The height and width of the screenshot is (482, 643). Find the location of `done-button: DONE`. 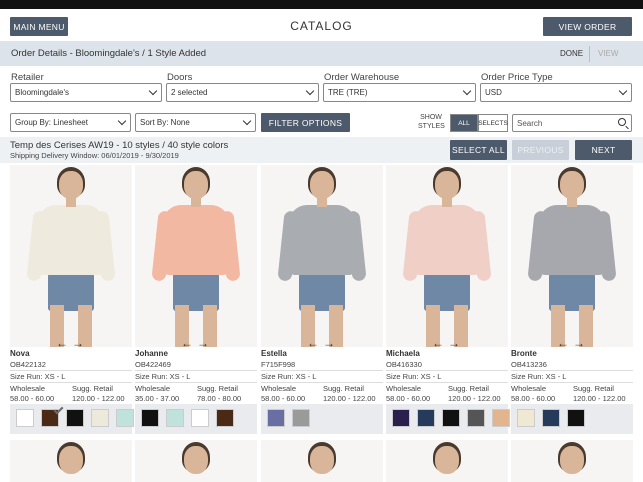

done-button: DONE is located at coordinates (571, 53).